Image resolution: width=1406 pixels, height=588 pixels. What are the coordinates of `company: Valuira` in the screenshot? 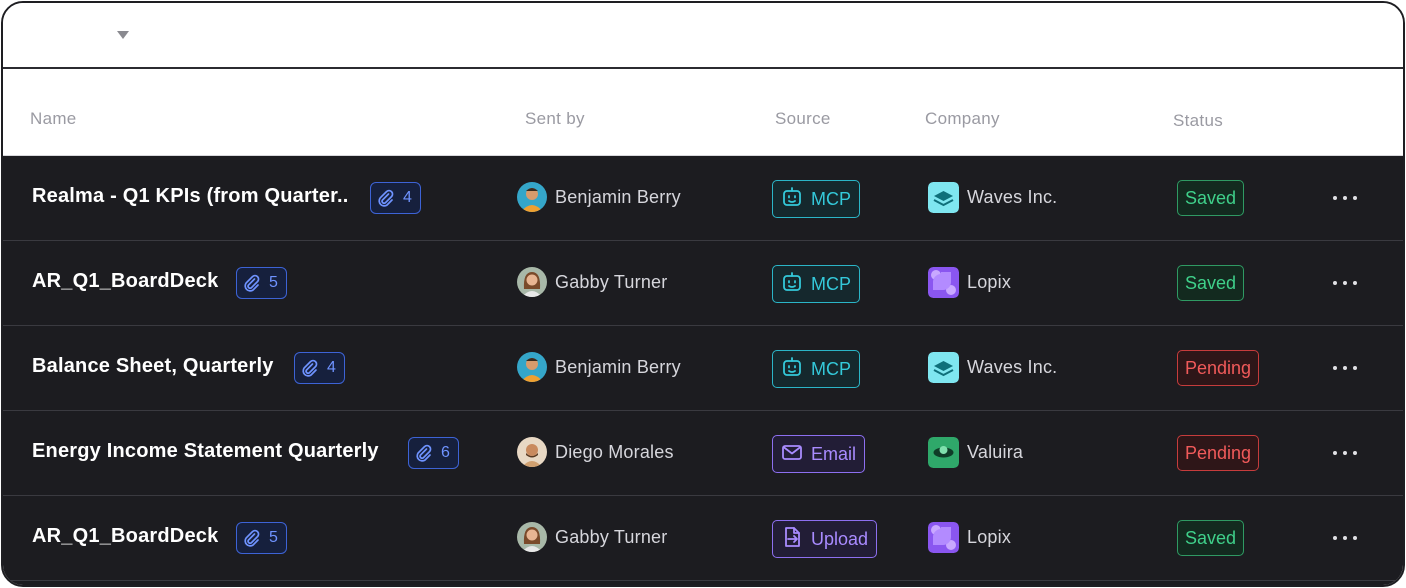 It's located at (975, 452).